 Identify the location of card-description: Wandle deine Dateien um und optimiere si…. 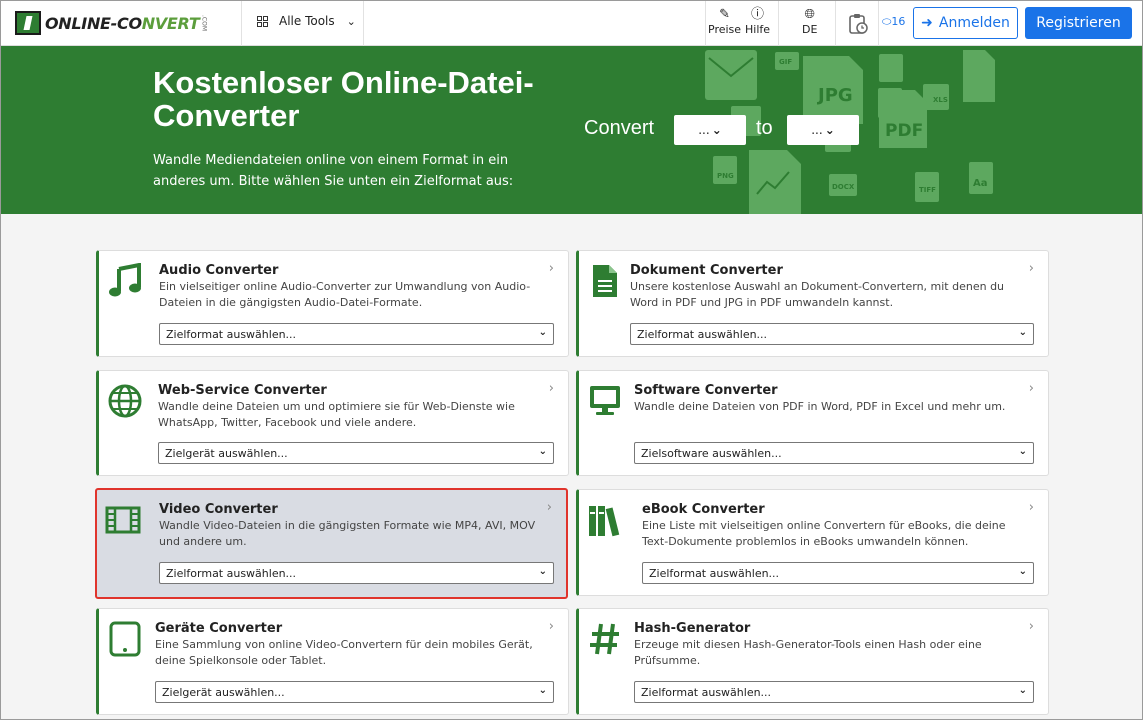
(336, 414).